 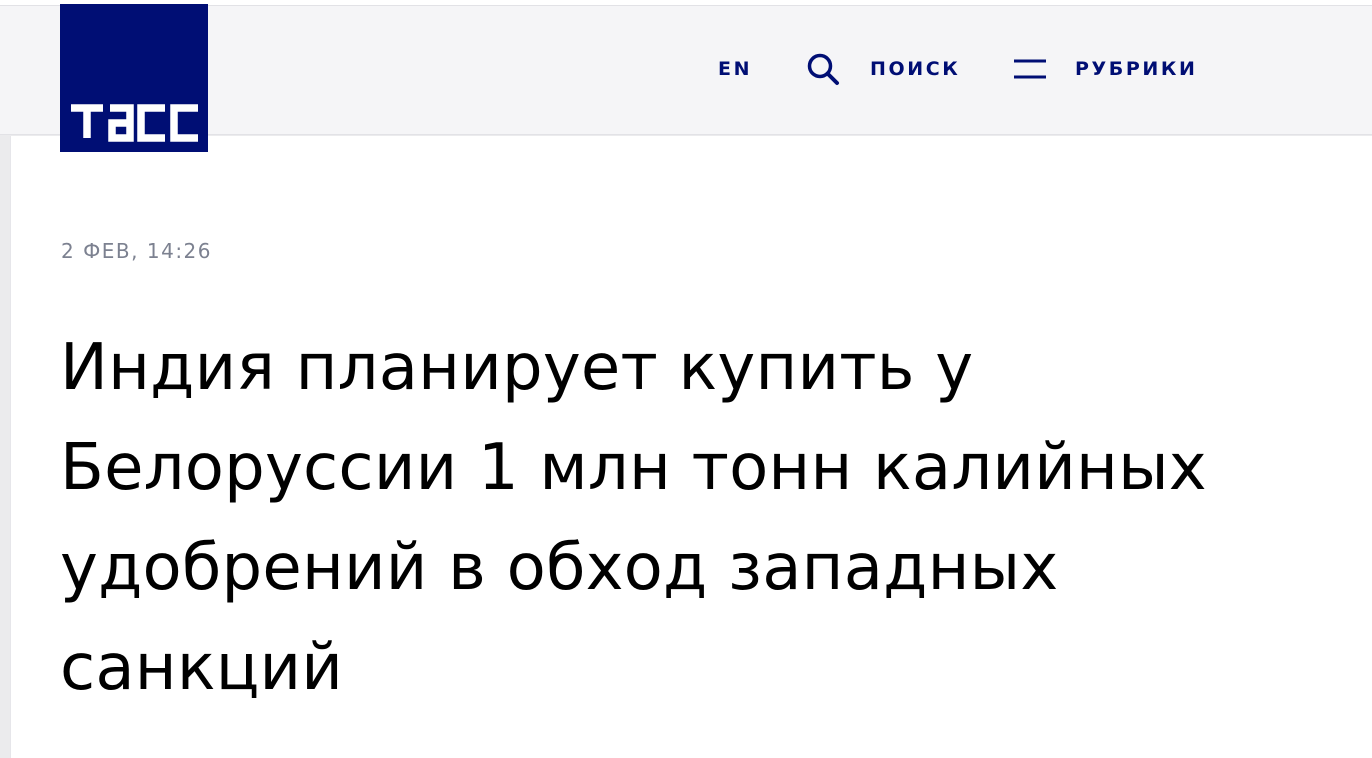 What do you see at coordinates (137, 251) in the screenshot?
I see `article-date: 2 ФЕВ, 14:26` at bounding box center [137, 251].